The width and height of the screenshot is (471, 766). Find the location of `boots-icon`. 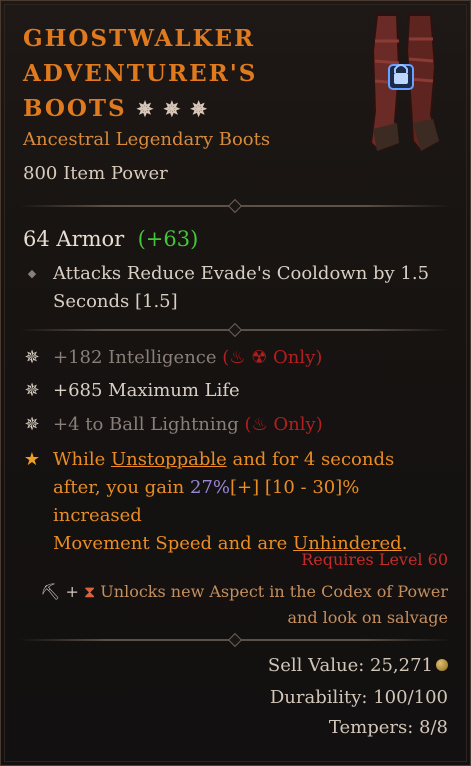

boots-icon is located at coordinates (405, 83).